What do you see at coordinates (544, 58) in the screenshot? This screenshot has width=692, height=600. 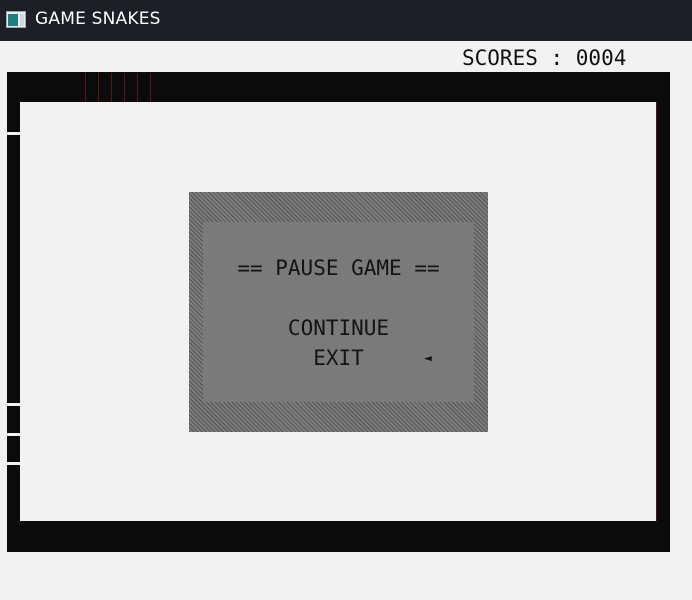 I see `score-display: SCORES : 0004` at bounding box center [544, 58].